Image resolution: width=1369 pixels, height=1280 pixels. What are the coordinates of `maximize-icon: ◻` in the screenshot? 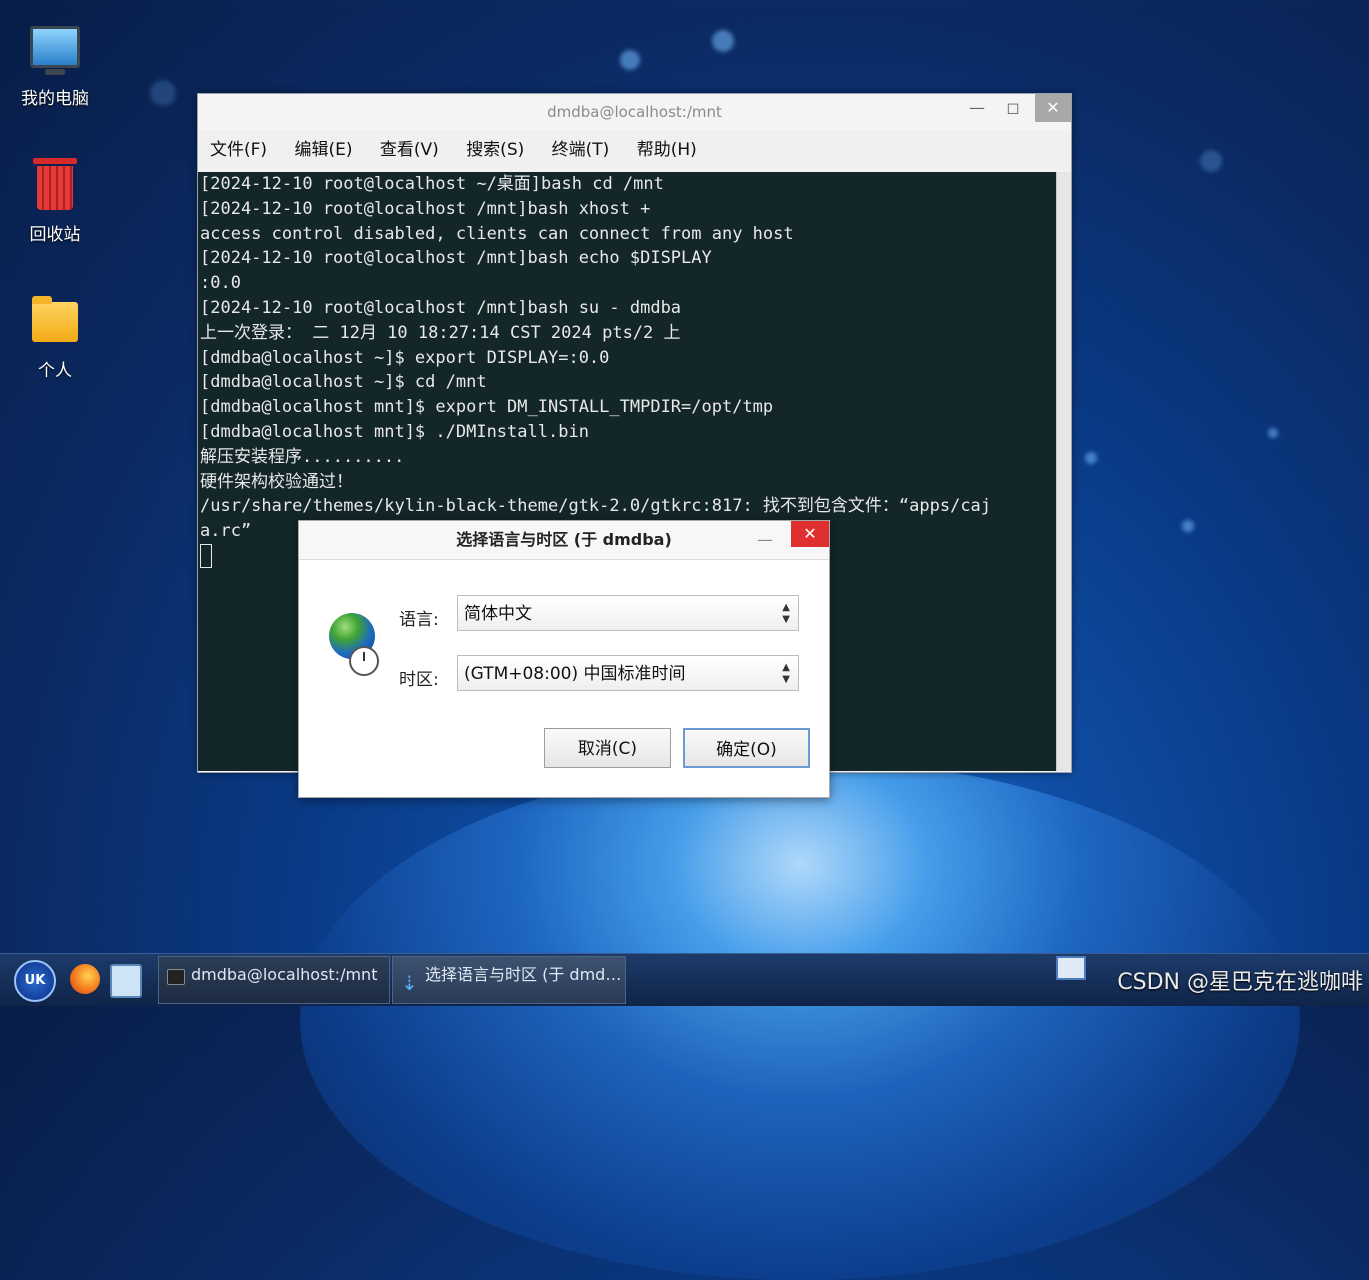 It's located at (1013, 108).